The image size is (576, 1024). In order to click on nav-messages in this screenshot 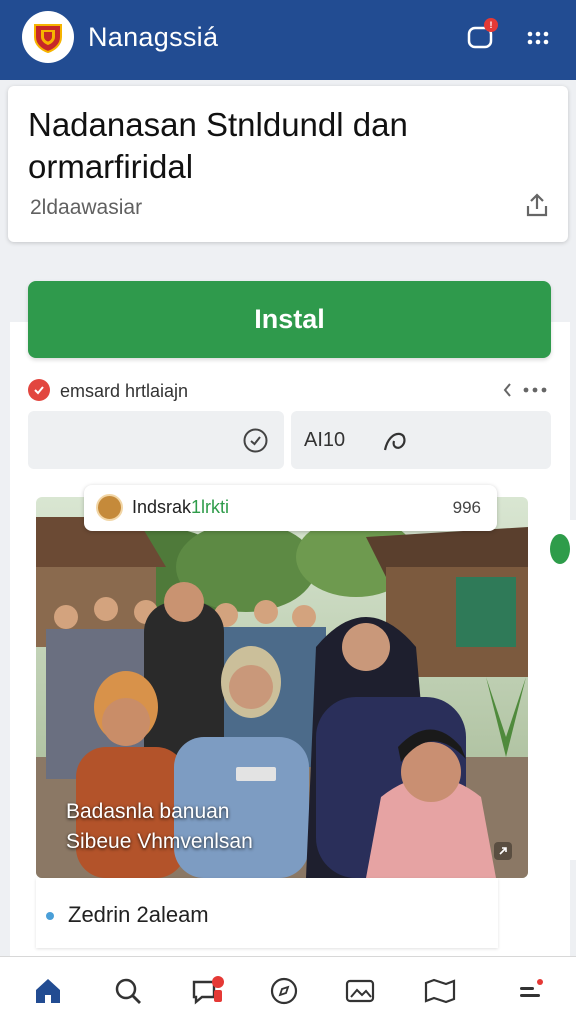, I will do `click(208, 991)`.